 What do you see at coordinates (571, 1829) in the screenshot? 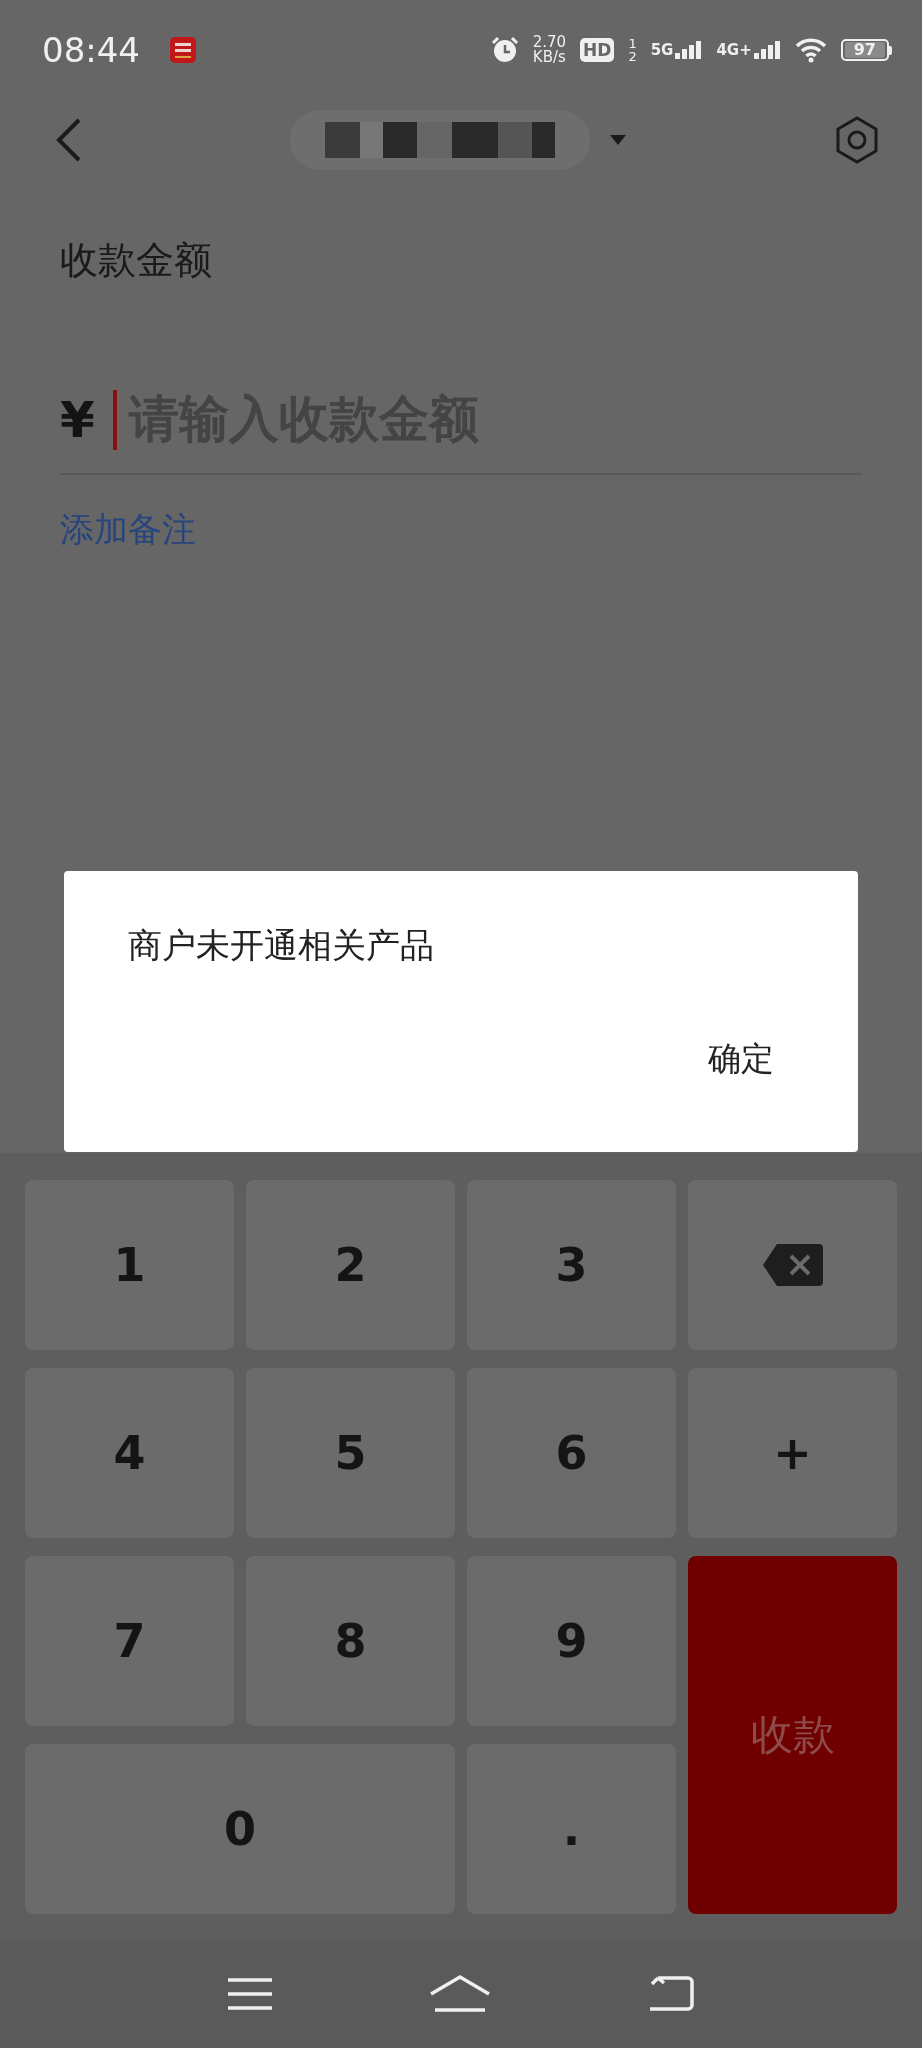
I see `keypad-key: .` at bounding box center [571, 1829].